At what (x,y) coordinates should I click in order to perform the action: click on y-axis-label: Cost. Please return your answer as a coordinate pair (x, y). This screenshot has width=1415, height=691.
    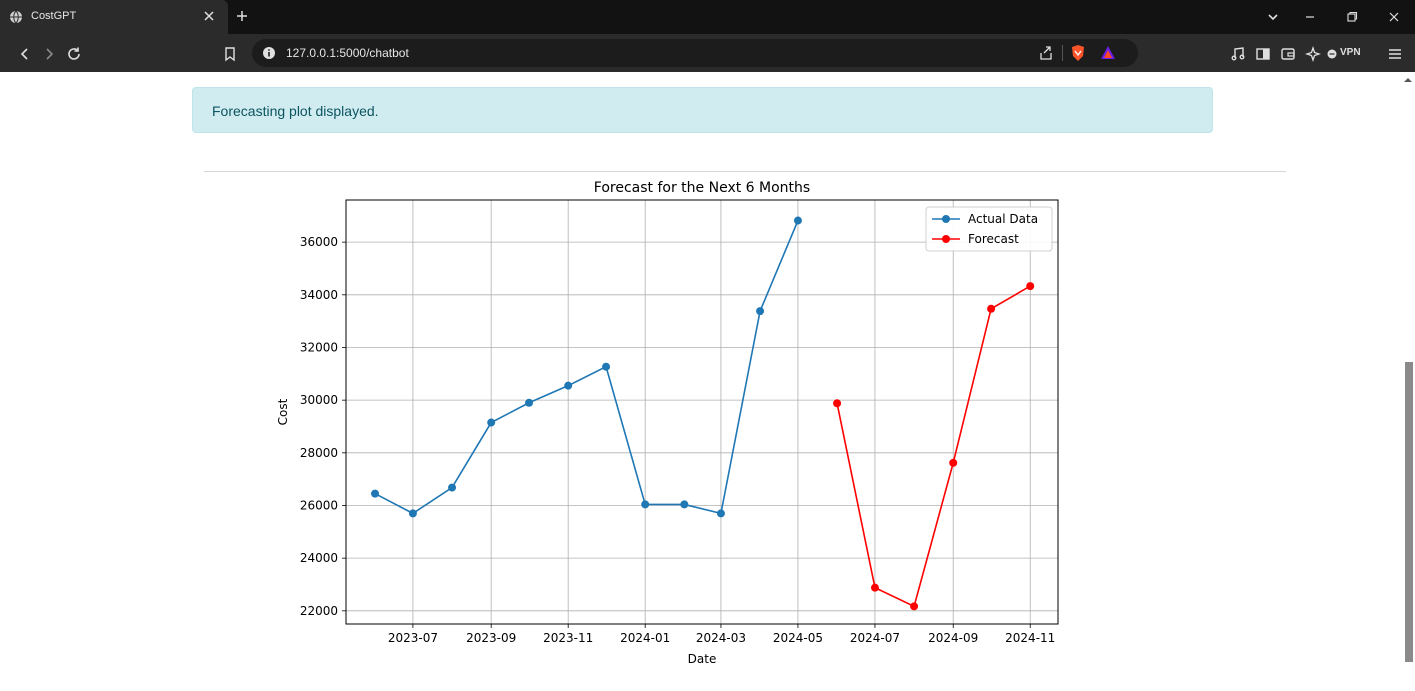
    Looking at the image, I should click on (283, 411).